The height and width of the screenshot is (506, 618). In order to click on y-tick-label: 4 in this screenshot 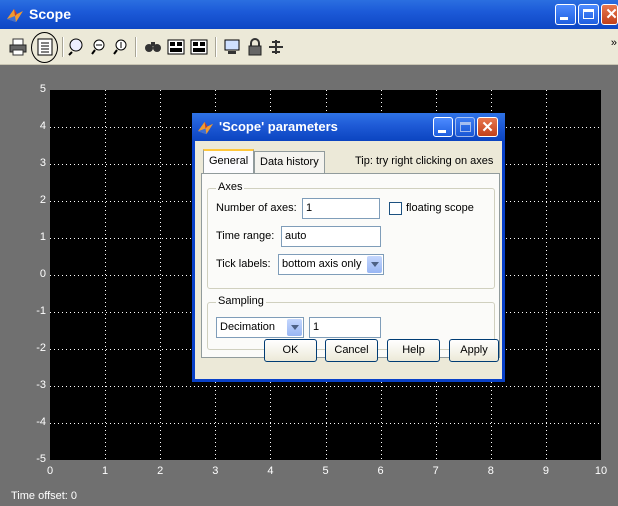, I will do `click(42, 126)`.